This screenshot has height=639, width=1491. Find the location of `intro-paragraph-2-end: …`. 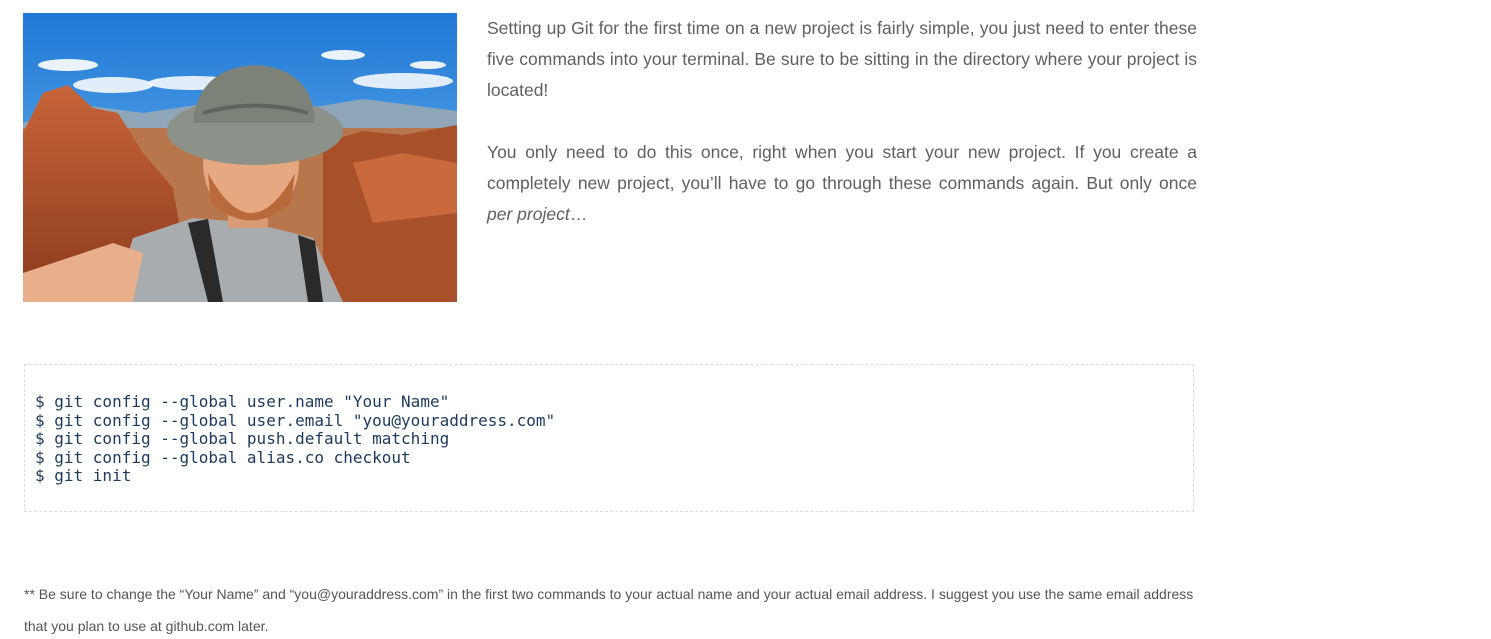

intro-paragraph-2-end: … is located at coordinates (578, 214).